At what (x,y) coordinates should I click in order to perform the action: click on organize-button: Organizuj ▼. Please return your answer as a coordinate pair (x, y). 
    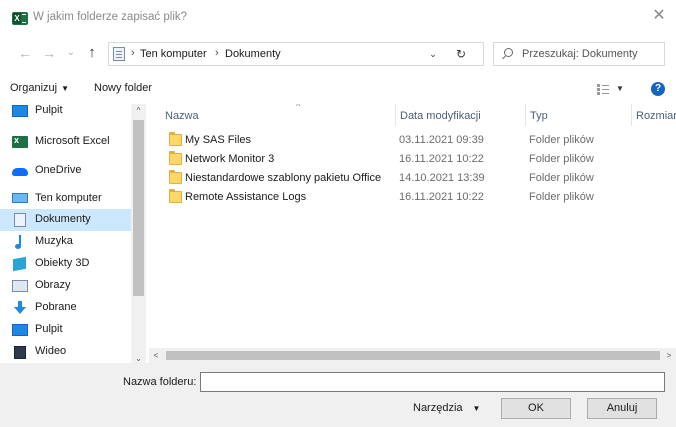
    Looking at the image, I should click on (39, 88).